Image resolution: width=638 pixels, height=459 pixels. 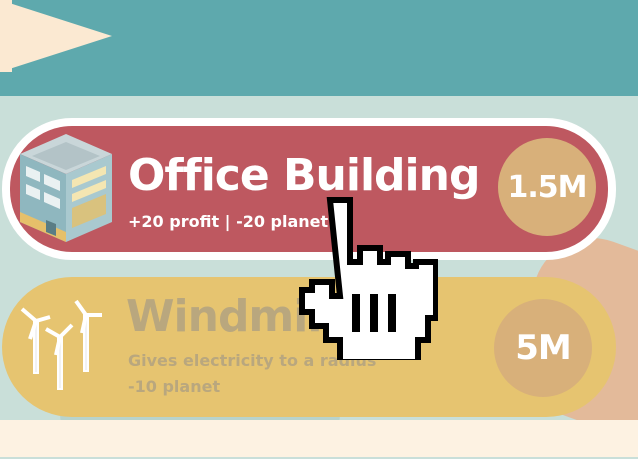 I want to click on office-building-icon, so click(x=66, y=188).